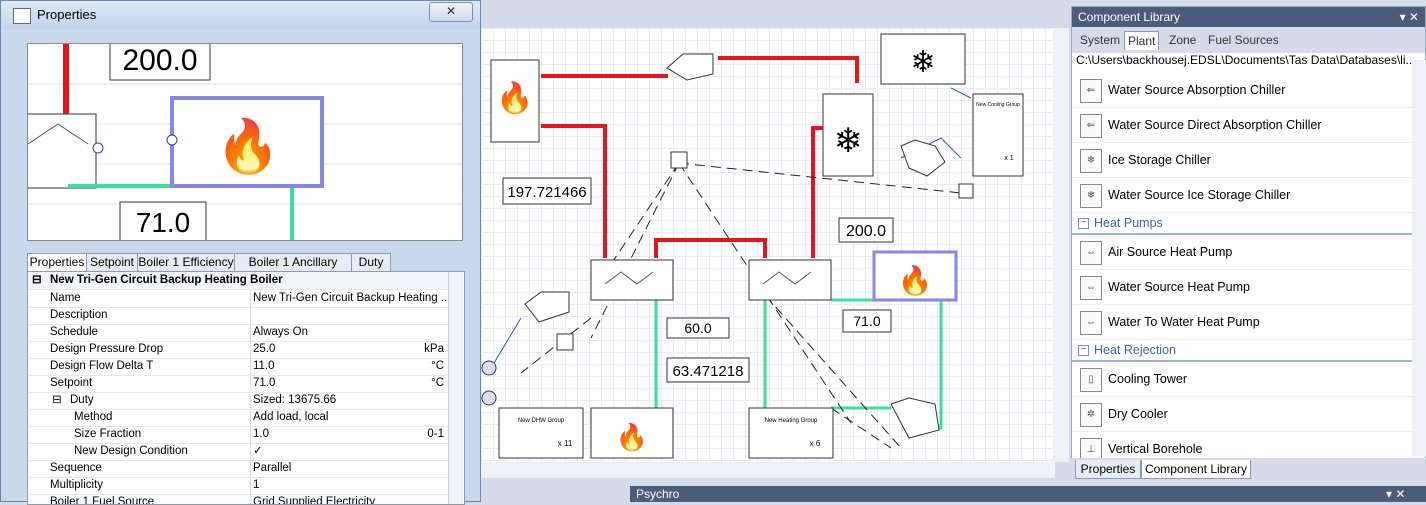 The height and width of the screenshot is (505, 1426). I want to click on chp-engine: 🔥, so click(515, 101).